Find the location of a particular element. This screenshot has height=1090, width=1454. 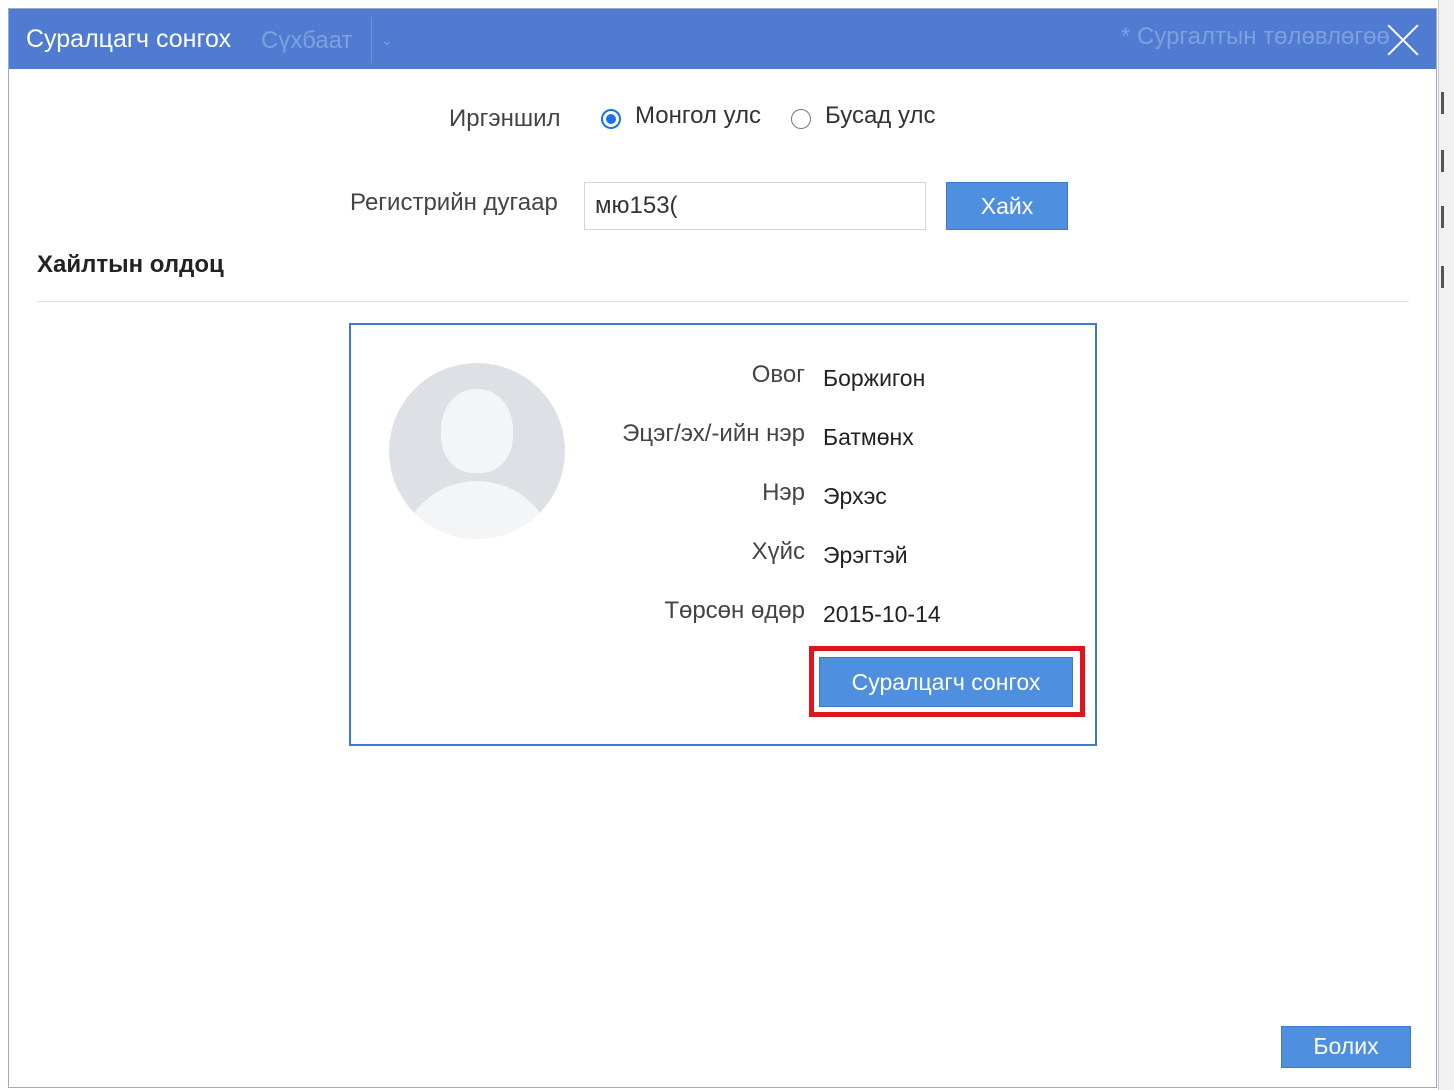

field-label-parent-name: Эцэг/эх/-ийн нэр is located at coordinates (713, 433).